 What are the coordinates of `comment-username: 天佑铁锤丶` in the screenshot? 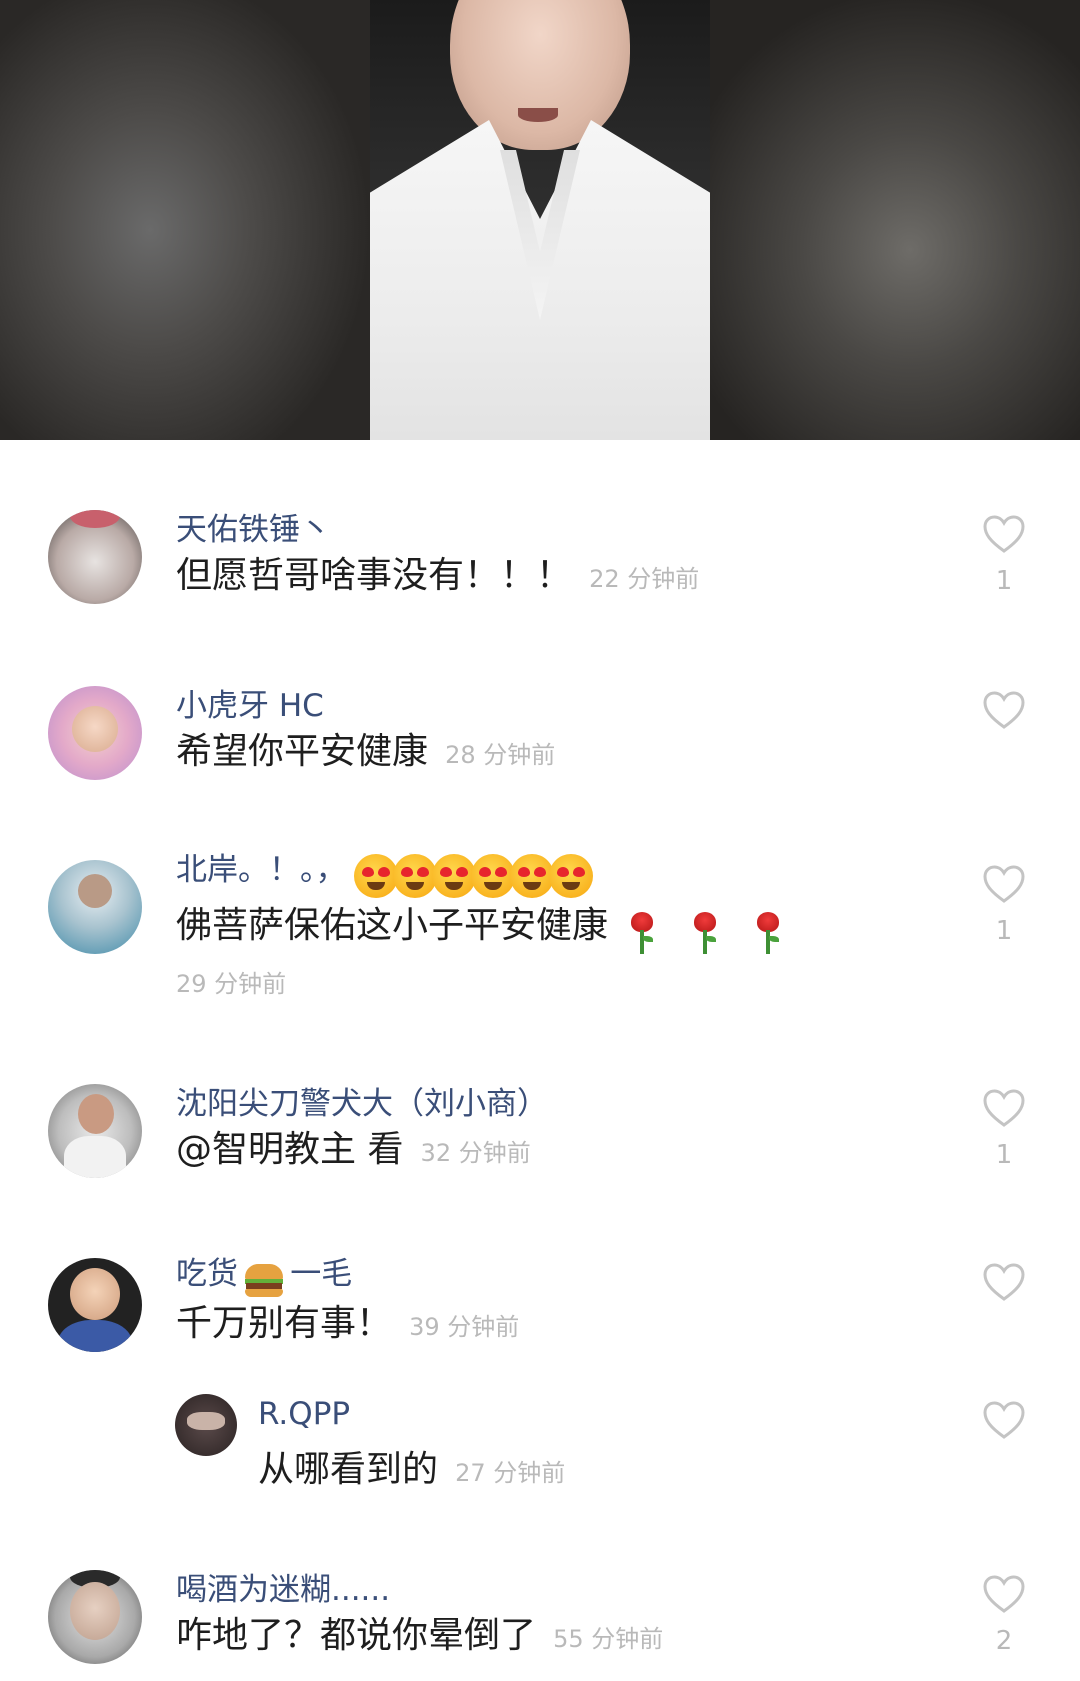 It's located at (253, 530).